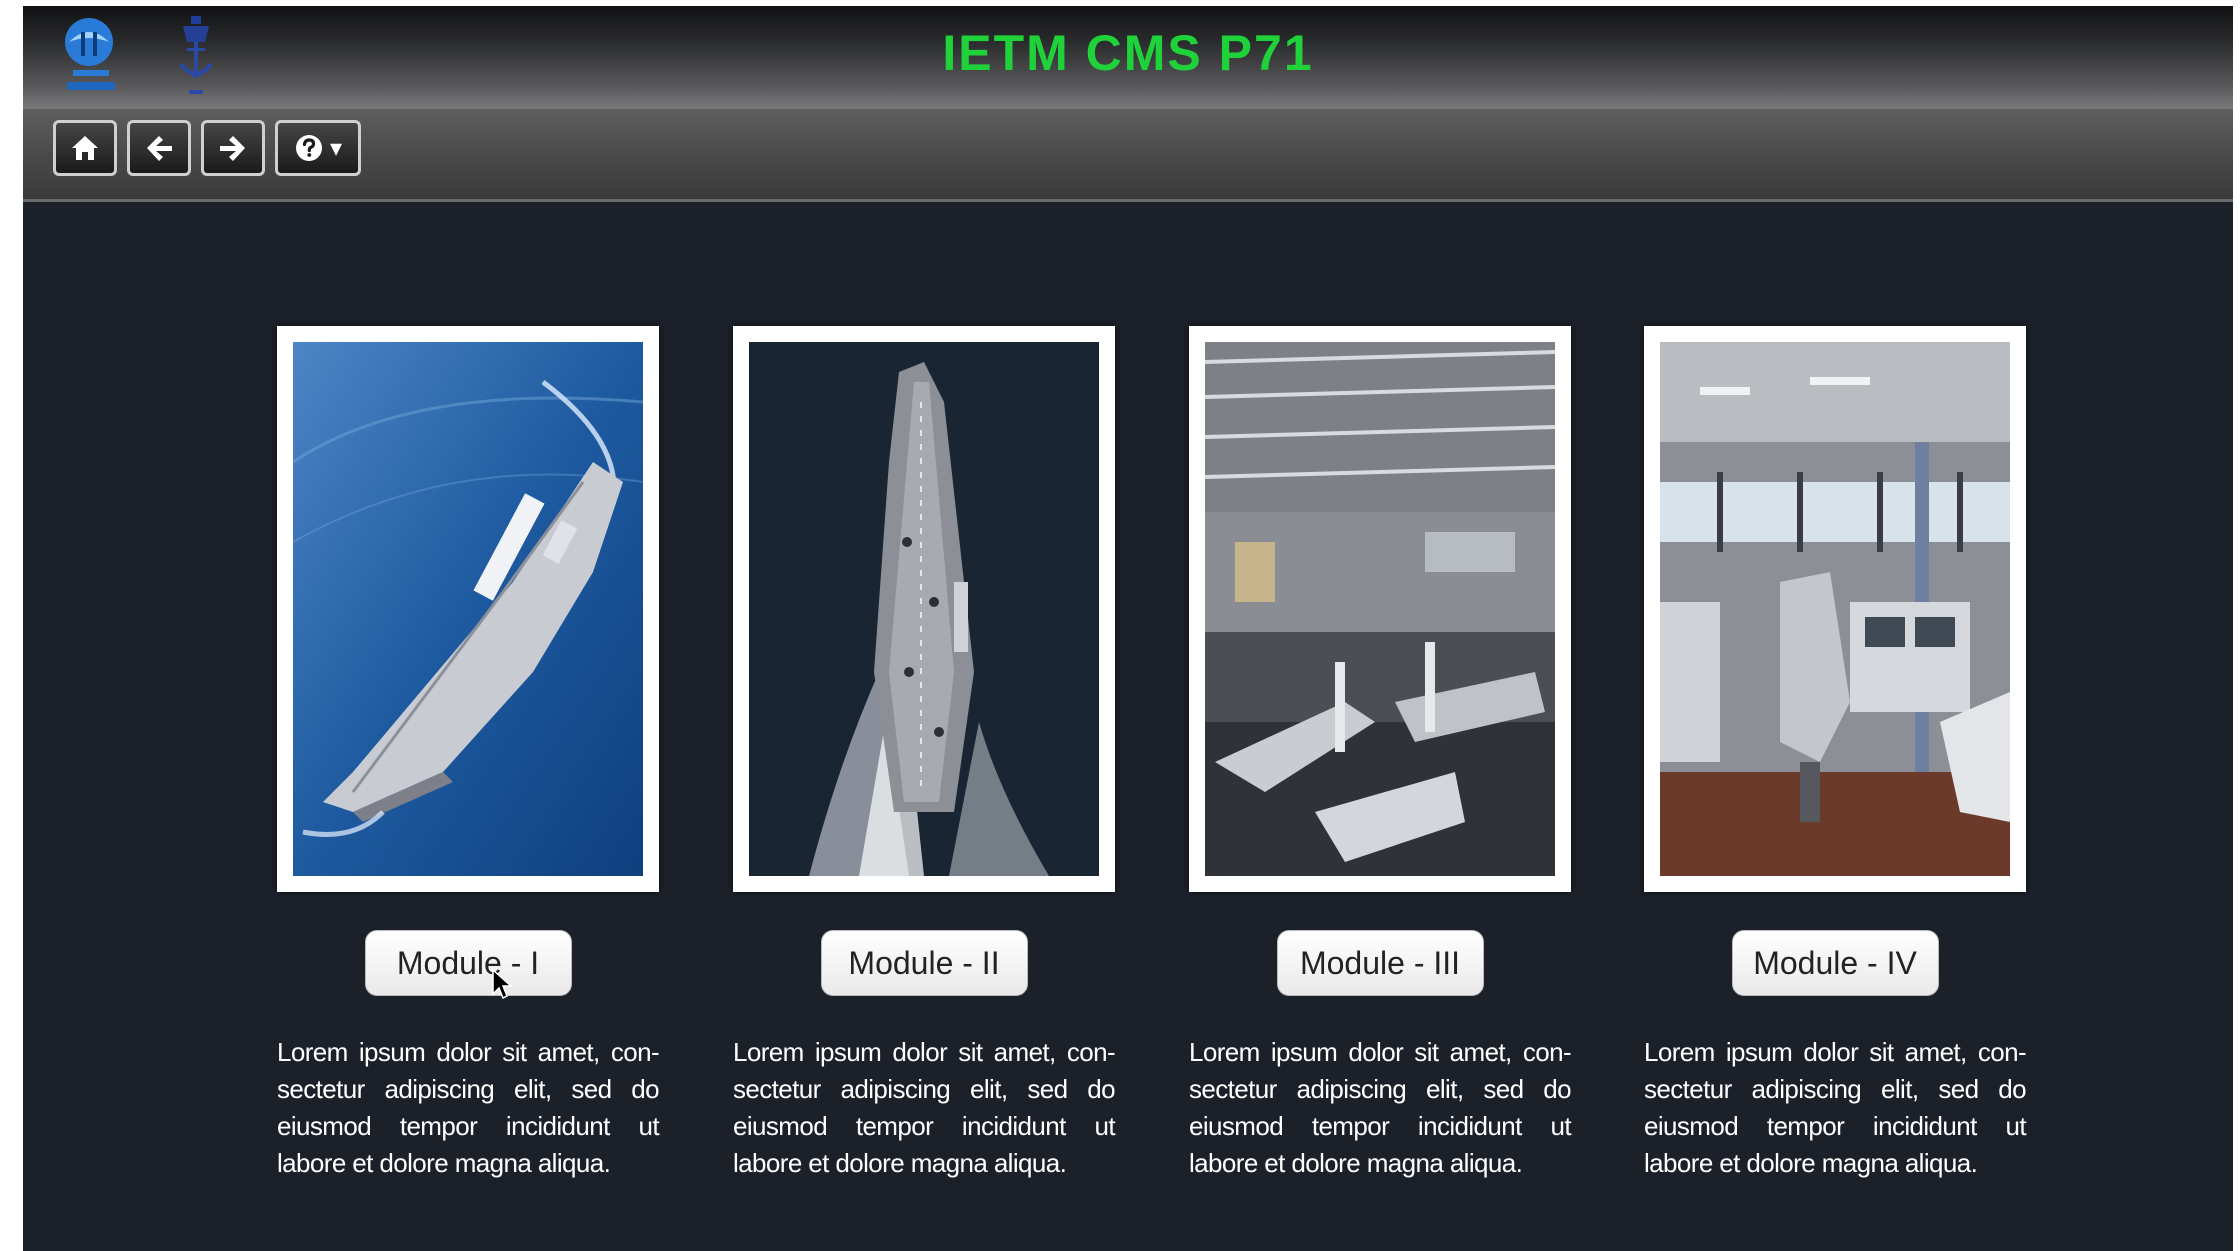  I want to click on home-icon, so click(85, 148).